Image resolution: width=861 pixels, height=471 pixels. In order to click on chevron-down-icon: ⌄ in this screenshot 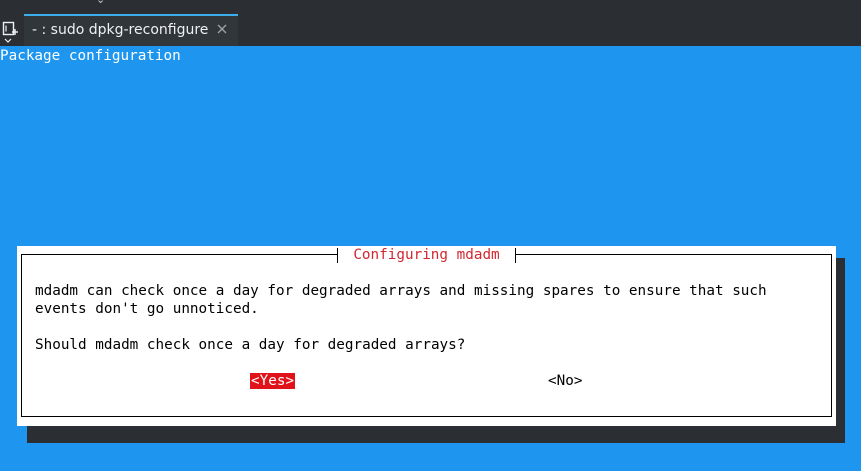, I will do `click(100, 3)`.